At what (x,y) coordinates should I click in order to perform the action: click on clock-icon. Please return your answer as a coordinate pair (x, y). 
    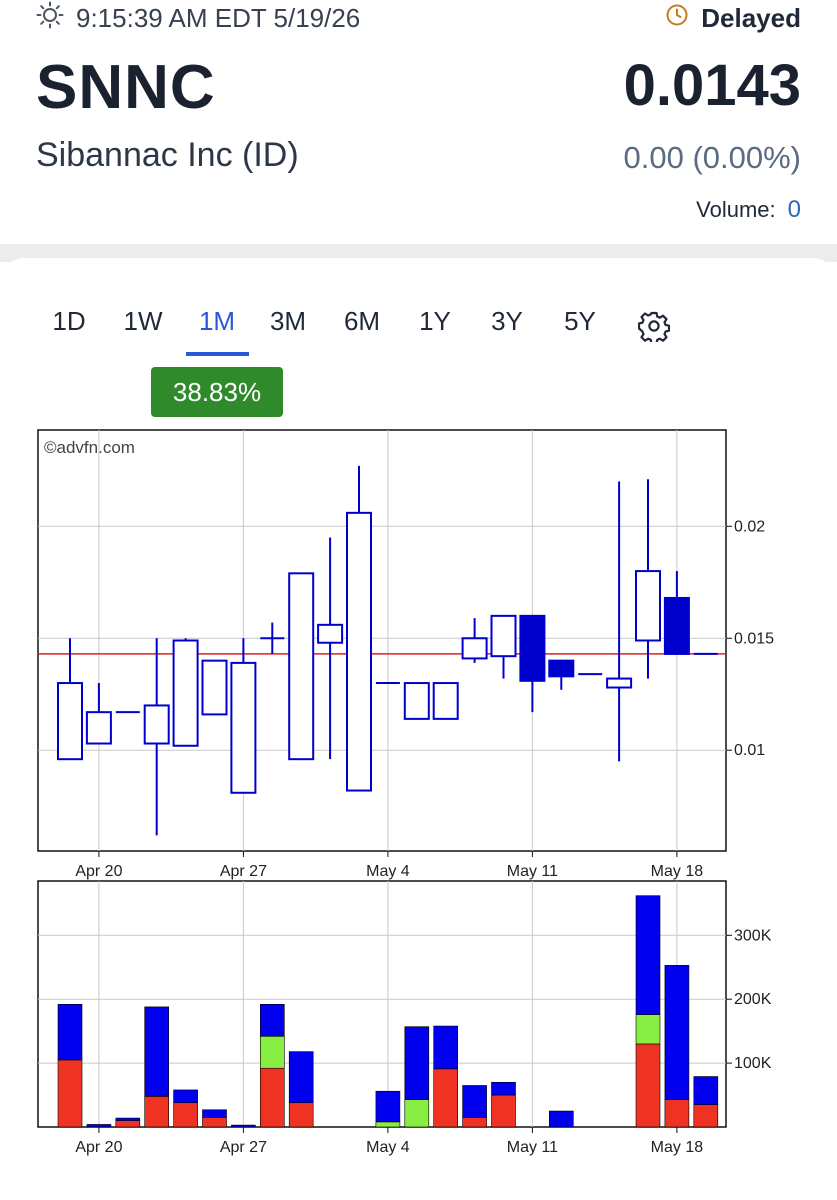
    Looking at the image, I should click on (677, 18).